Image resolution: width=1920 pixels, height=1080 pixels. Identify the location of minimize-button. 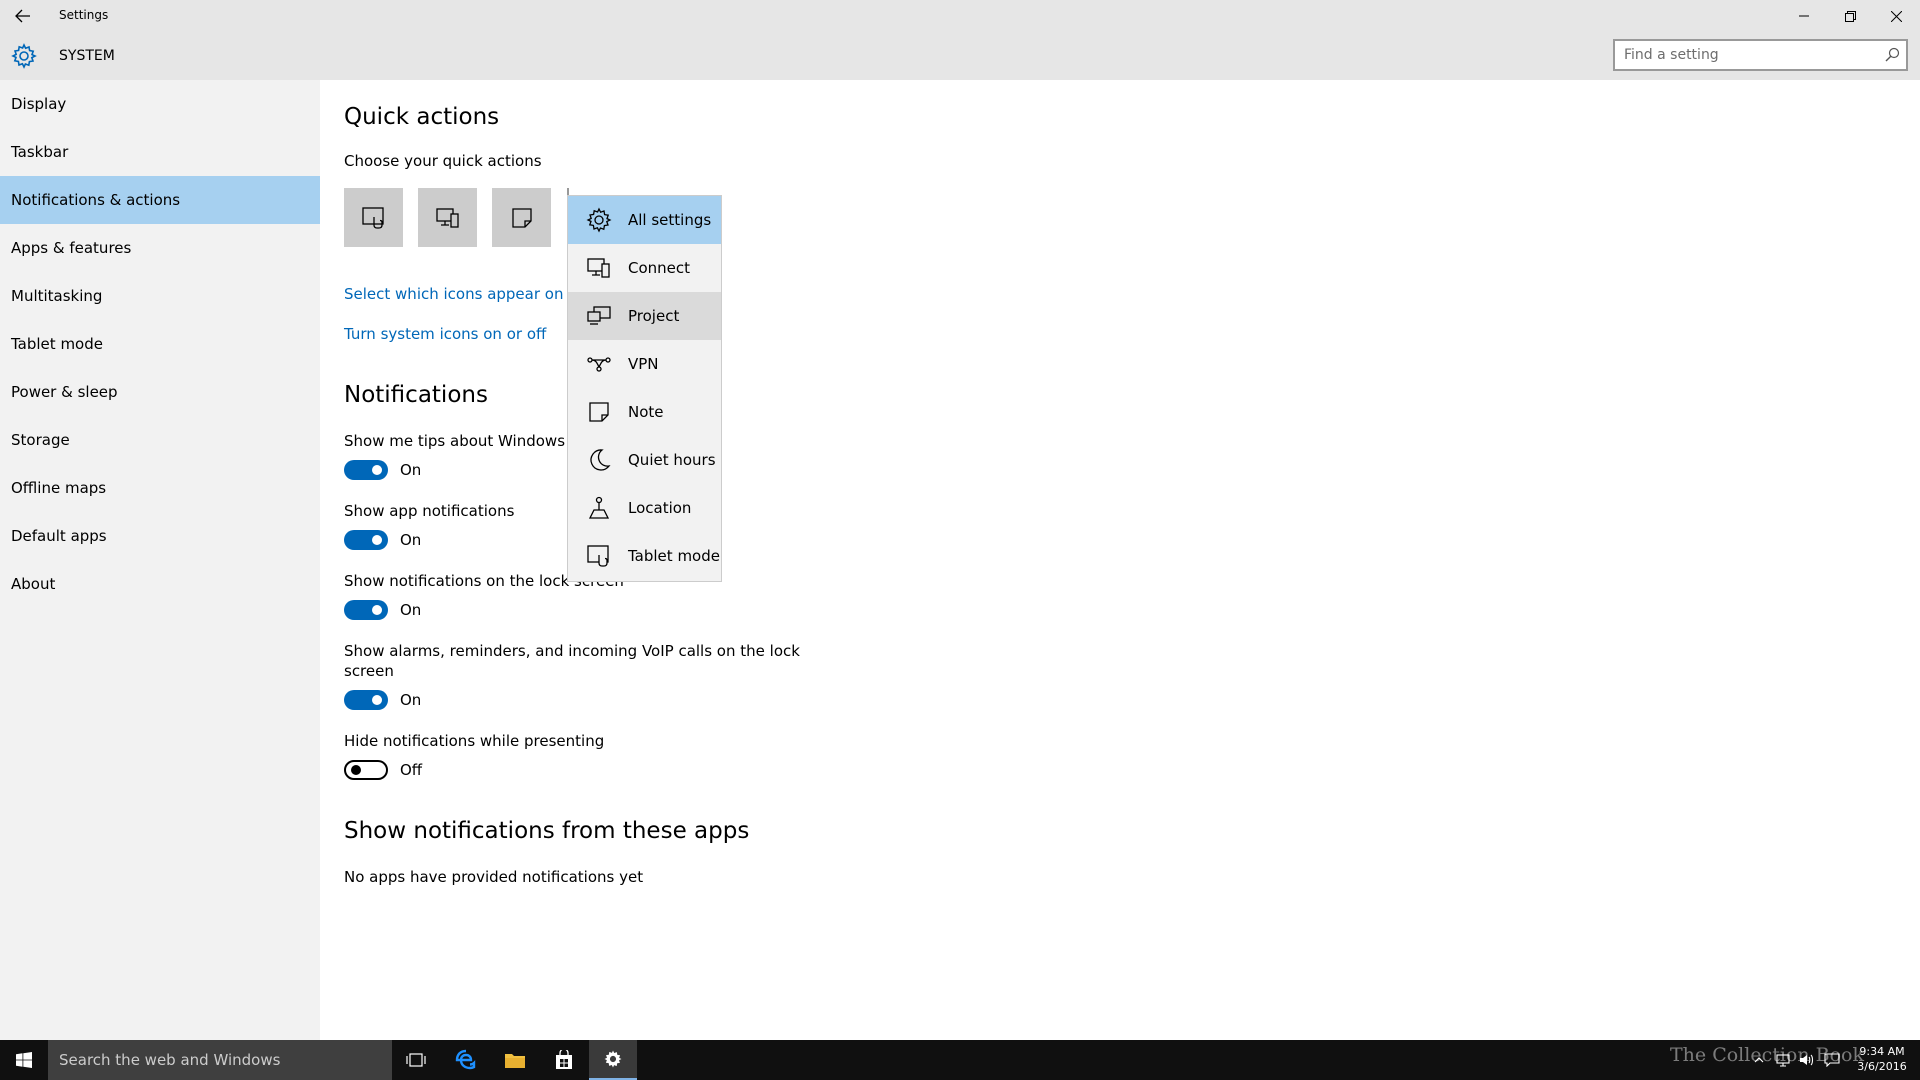
(1804, 16).